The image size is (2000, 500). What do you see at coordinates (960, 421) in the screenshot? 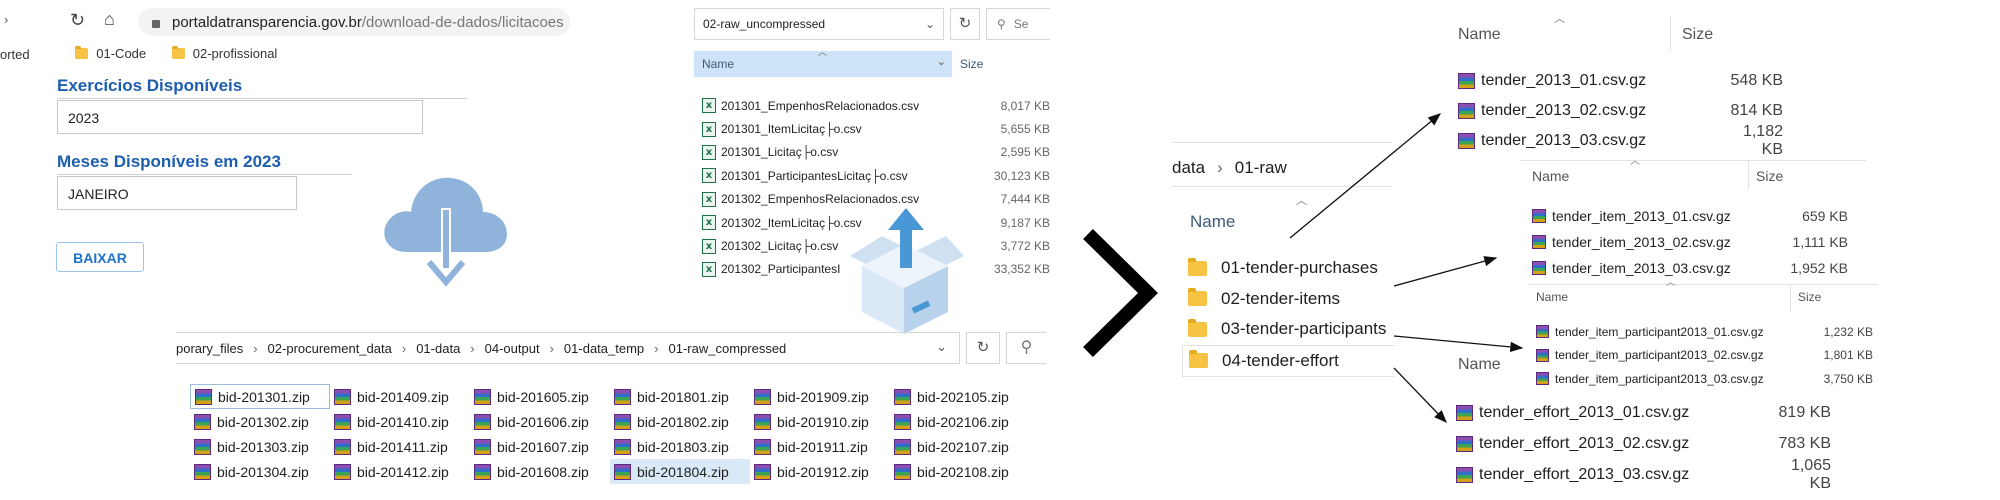
I see `zip-file: bid-202106.zip` at bounding box center [960, 421].